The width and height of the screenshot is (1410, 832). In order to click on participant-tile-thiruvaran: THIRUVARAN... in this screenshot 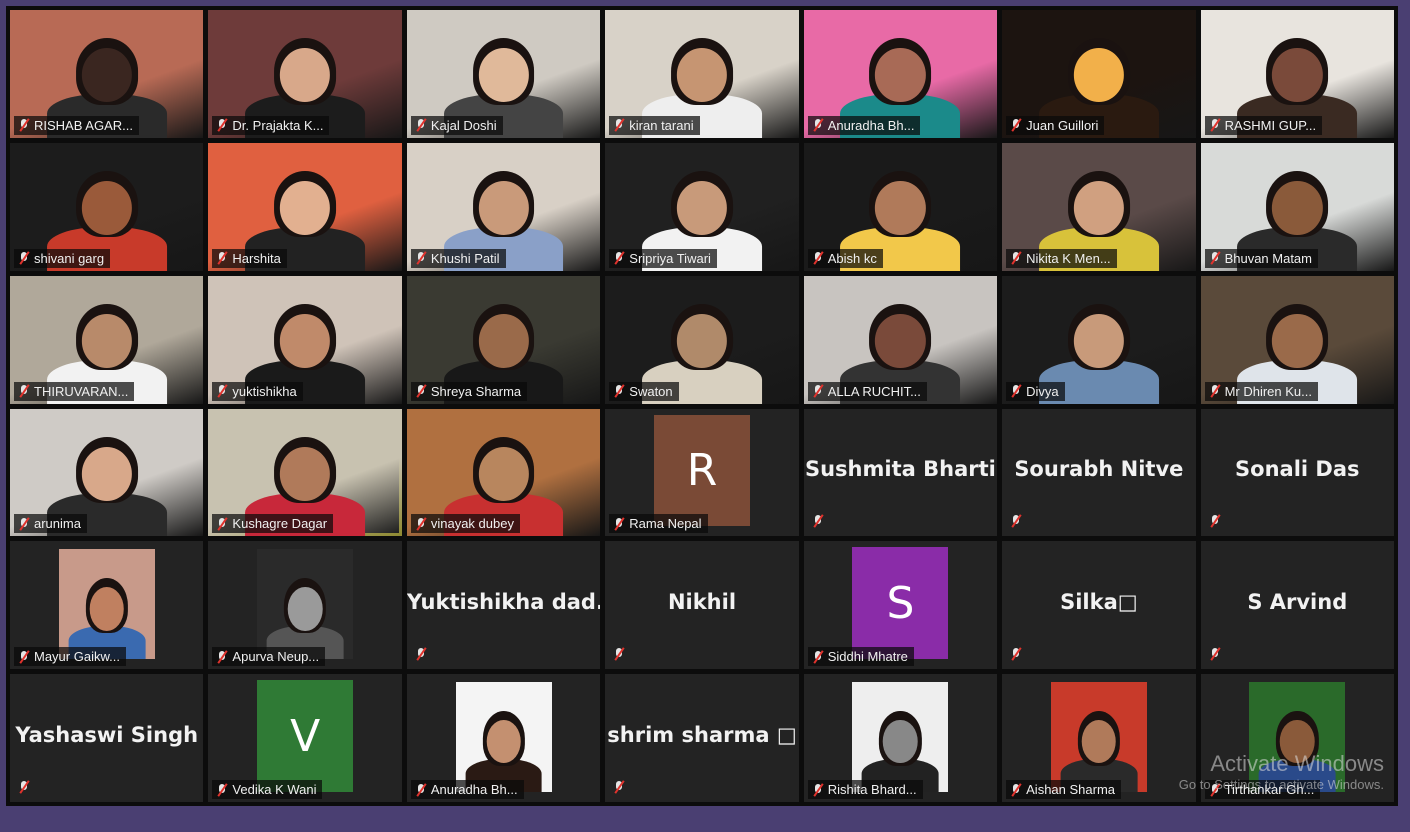, I will do `click(107, 339)`.